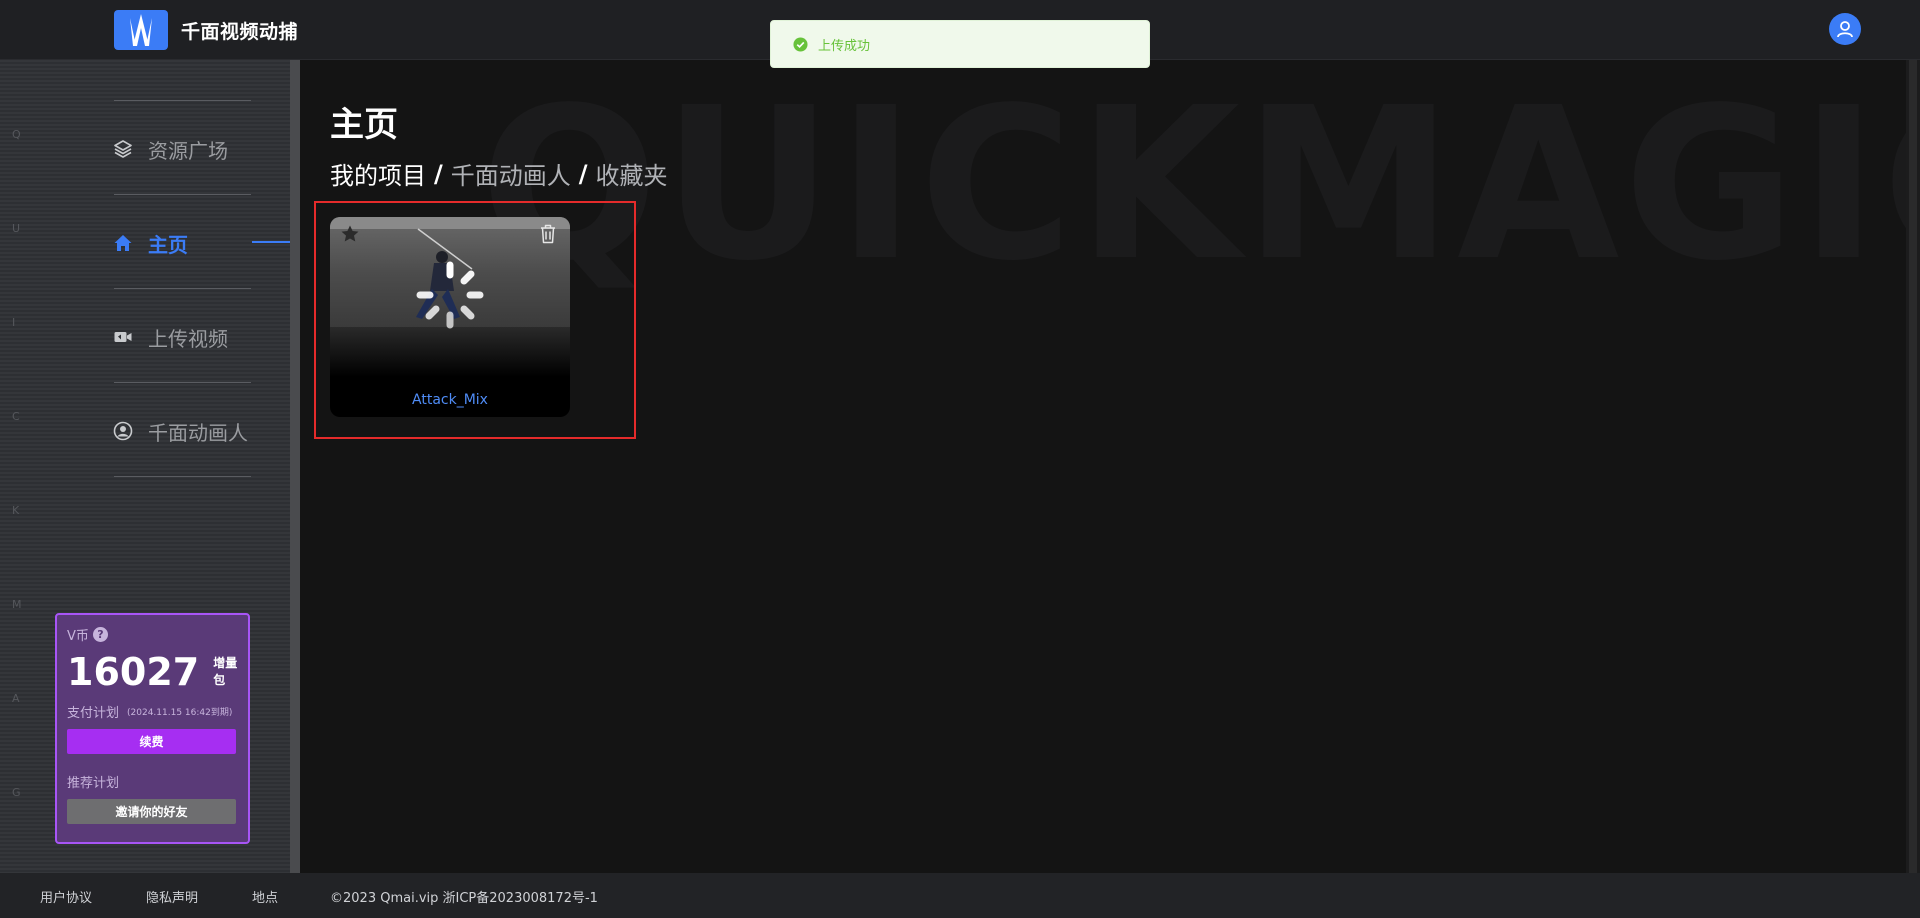 The image size is (1920, 918). I want to click on sidebar-vertical-letters: Q U I C K M A G, so click(19, 466).